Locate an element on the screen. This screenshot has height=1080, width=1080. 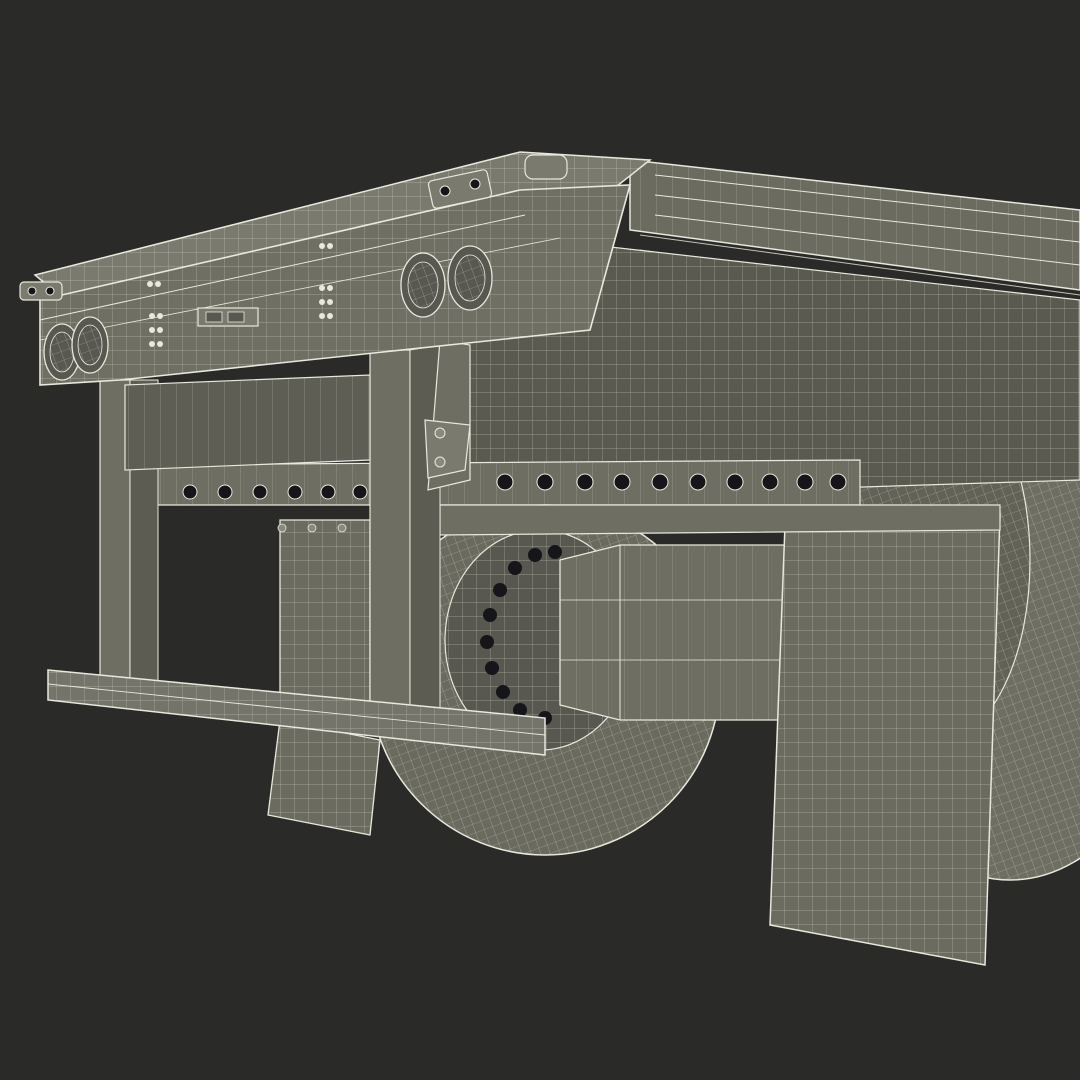
axle-hub is located at coordinates (675, 632).